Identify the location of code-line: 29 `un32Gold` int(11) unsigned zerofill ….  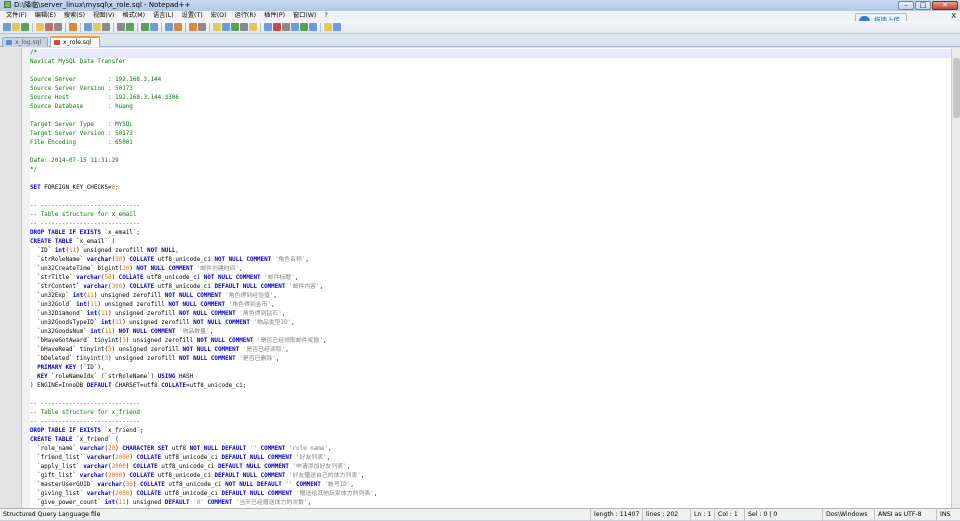
(495, 305).